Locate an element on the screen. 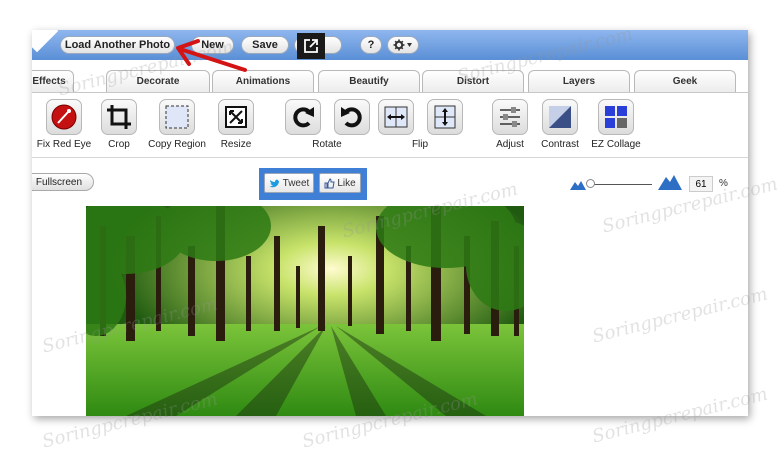  zoom-value: 61 is located at coordinates (701, 184).